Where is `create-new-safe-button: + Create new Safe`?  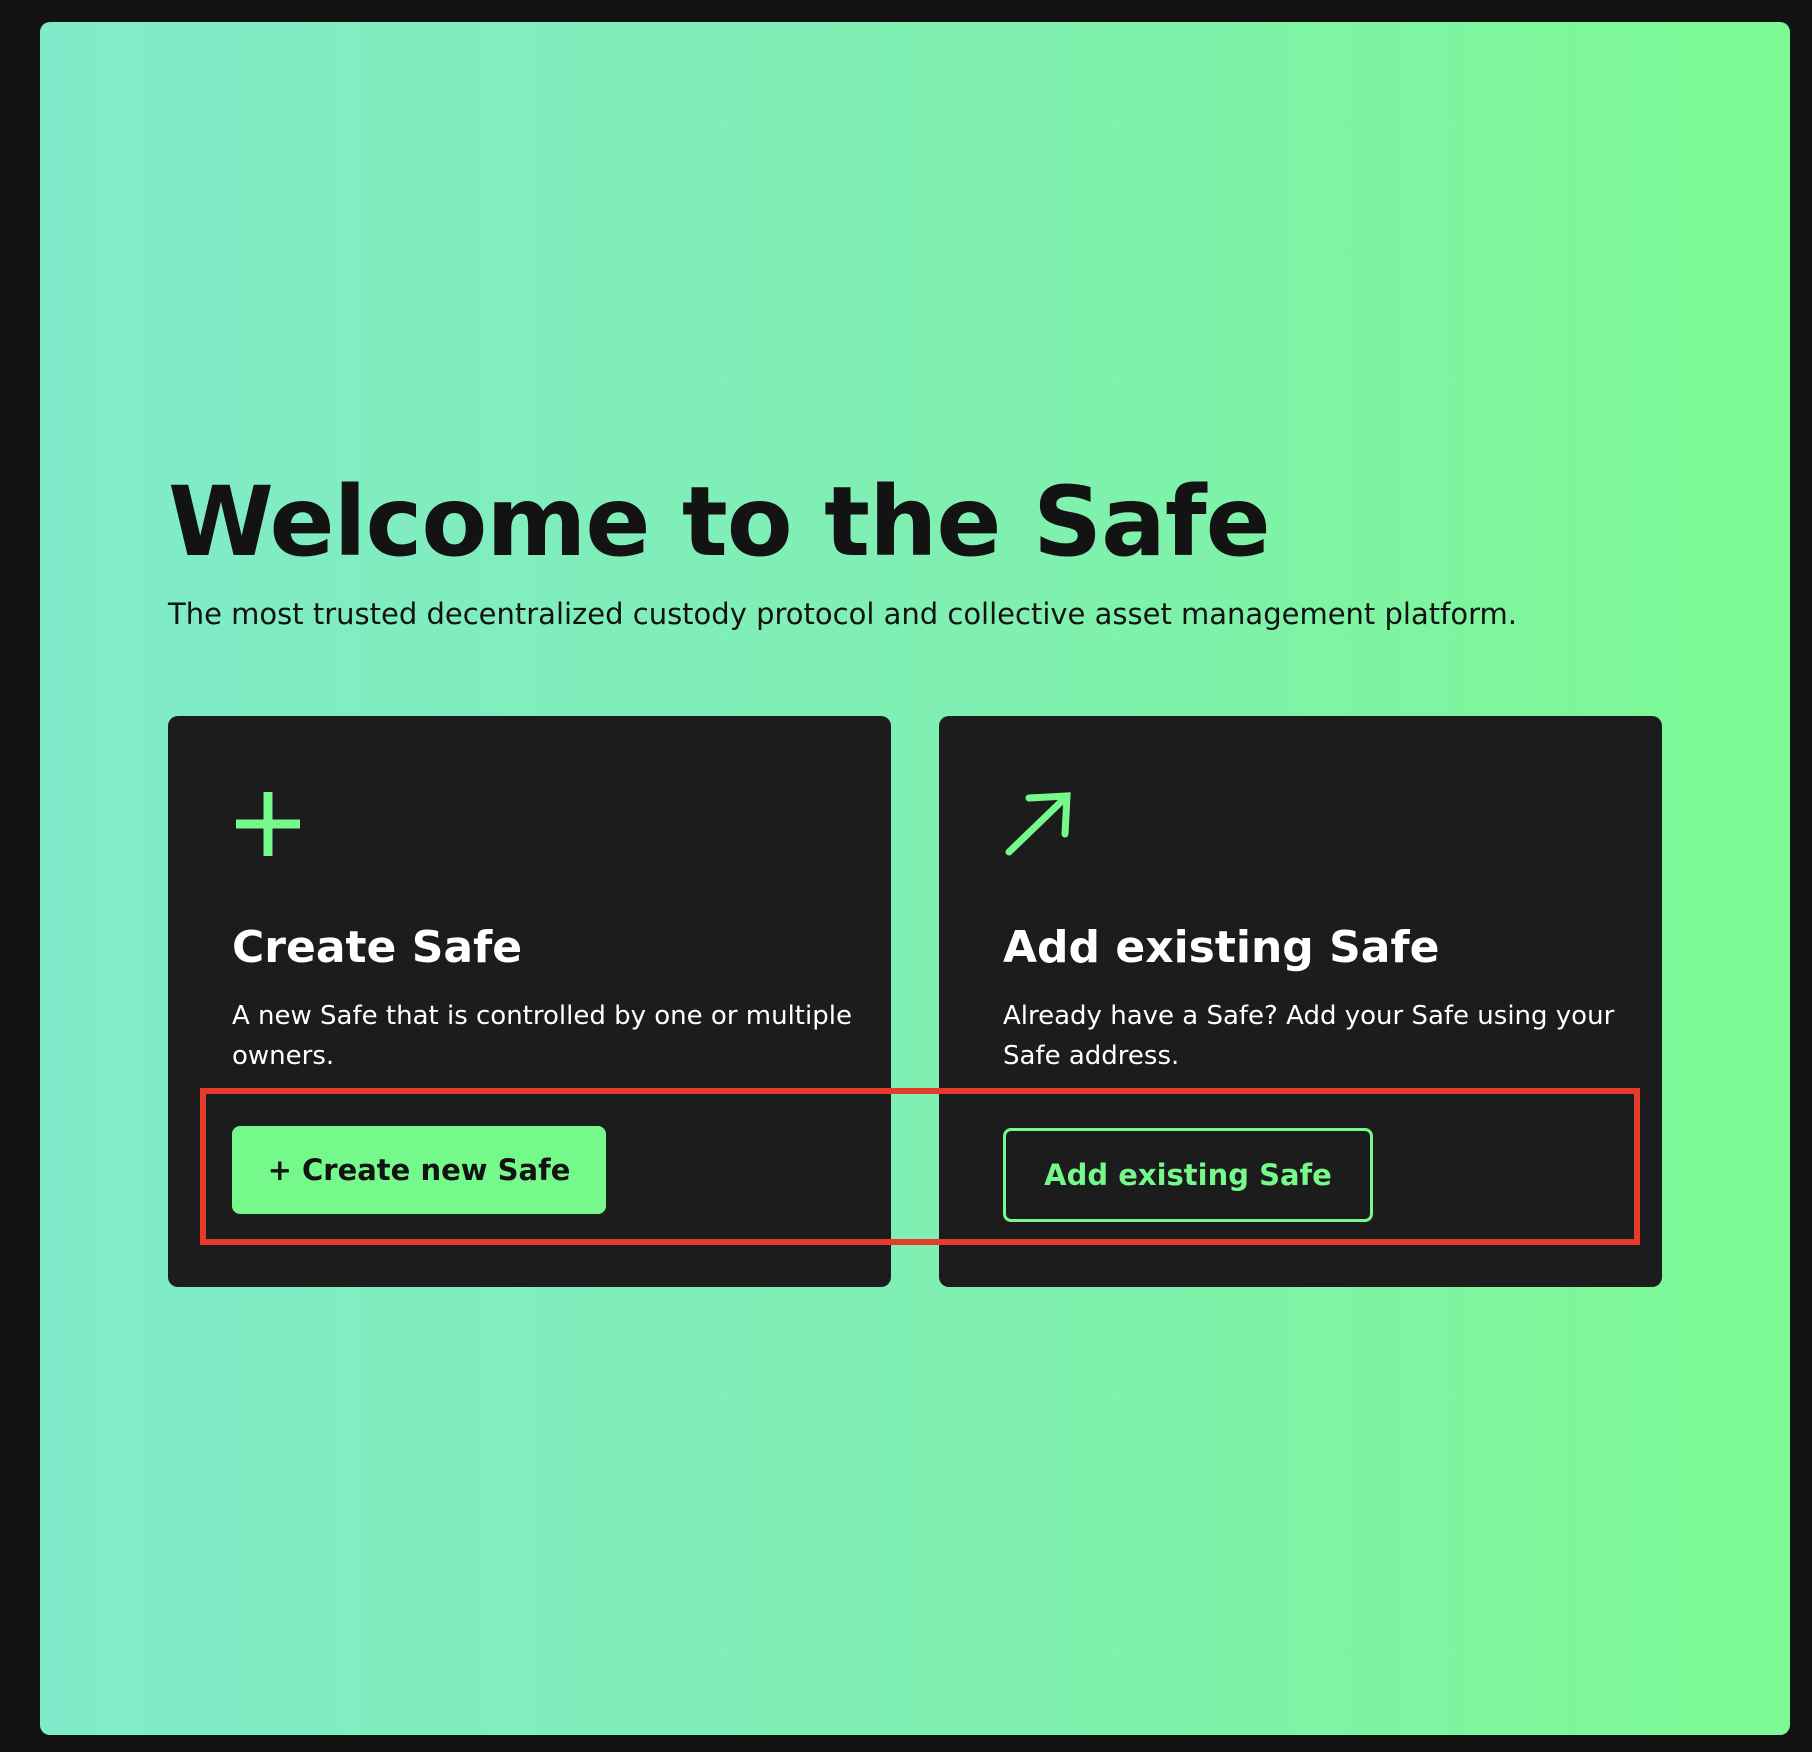
create-new-safe-button: + Create new Safe is located at coordinates (419, 1170).